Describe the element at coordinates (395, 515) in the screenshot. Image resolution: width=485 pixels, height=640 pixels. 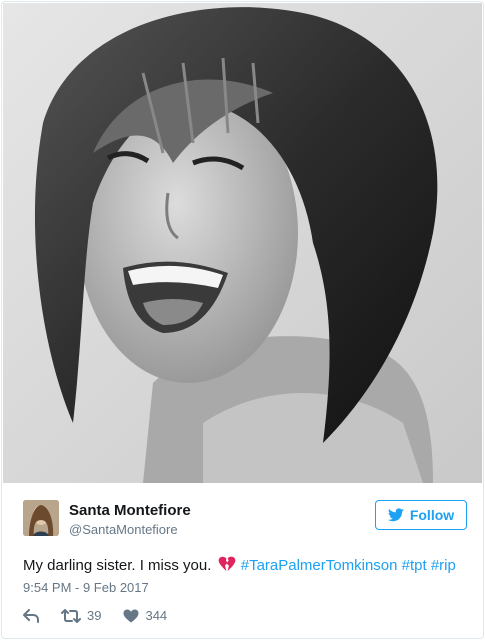
I see `twitter-bird-icon` at that location.